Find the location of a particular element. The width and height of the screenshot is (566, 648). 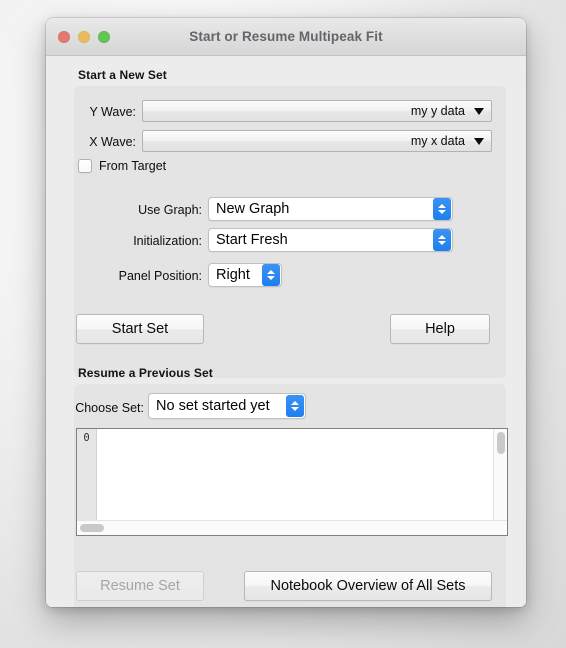

notebook-horizontal-scrollbar is located at coordinates (292, 527).